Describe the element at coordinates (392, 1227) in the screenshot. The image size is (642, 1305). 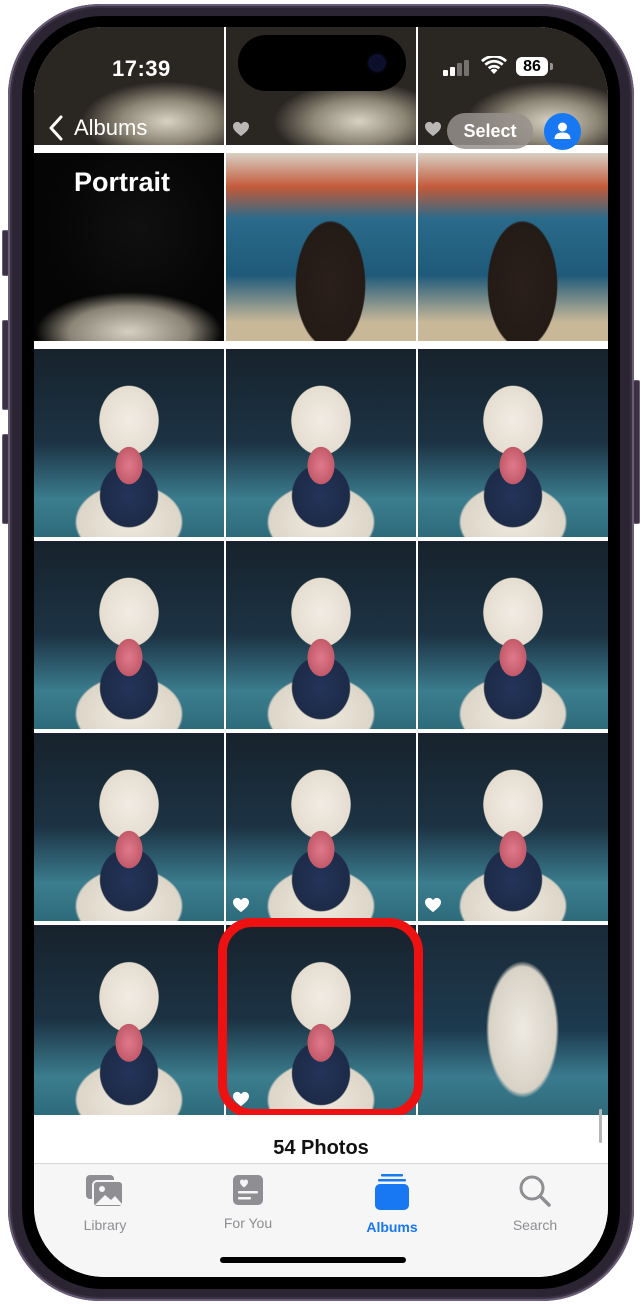
I see `tab-label: Albums` at that location.